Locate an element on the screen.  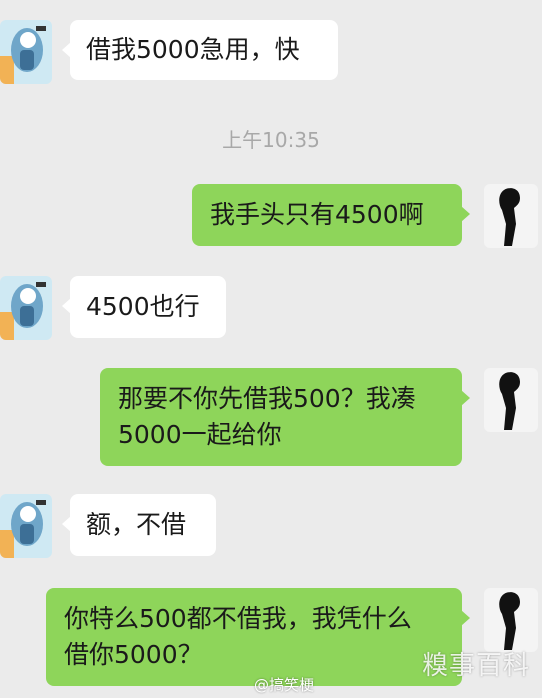
incoming-message: 额，不借 is located at coordinates (139, 525).